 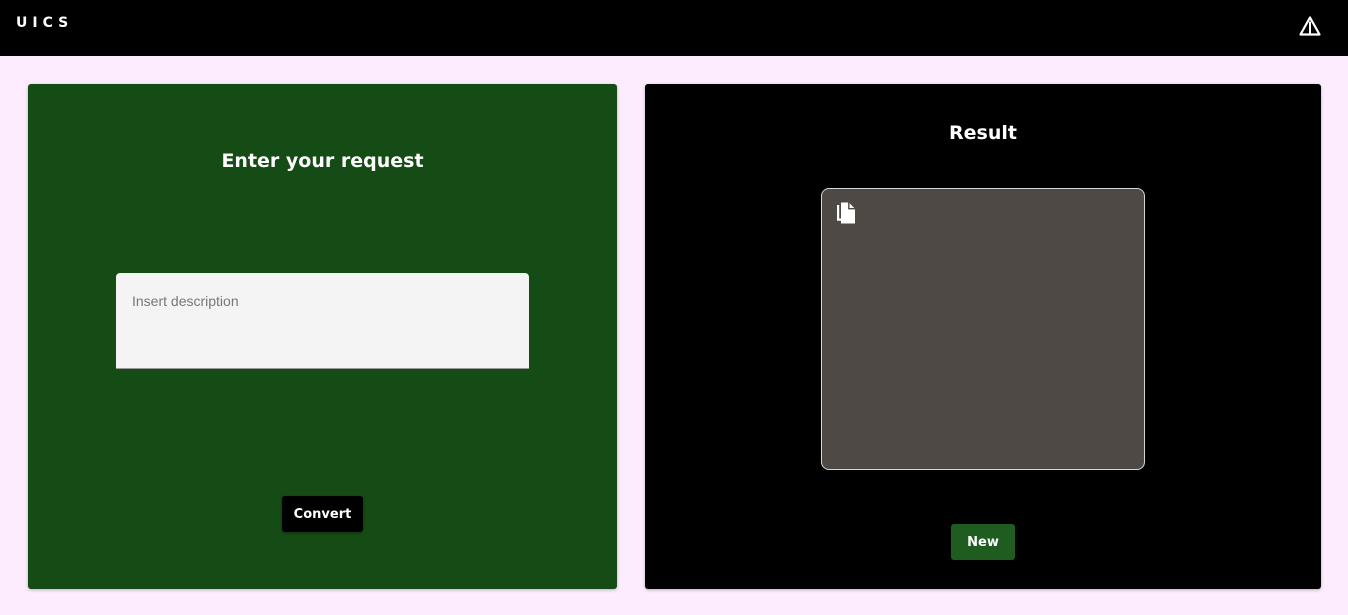 I want to click on app-logo: UICS, so click(x=45, y=23).